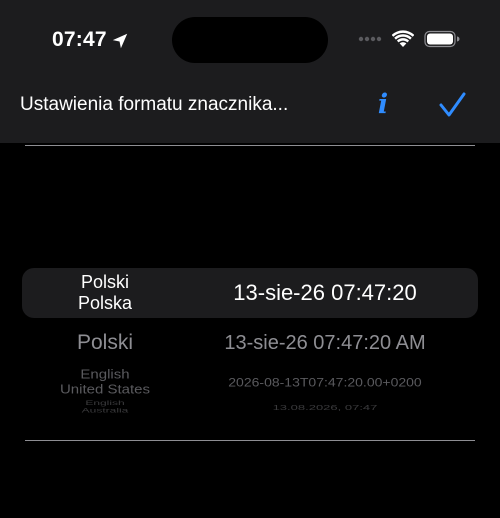 This screenshot has height=518, width=500. I want to click on info-icon: i, so click(383, 104).